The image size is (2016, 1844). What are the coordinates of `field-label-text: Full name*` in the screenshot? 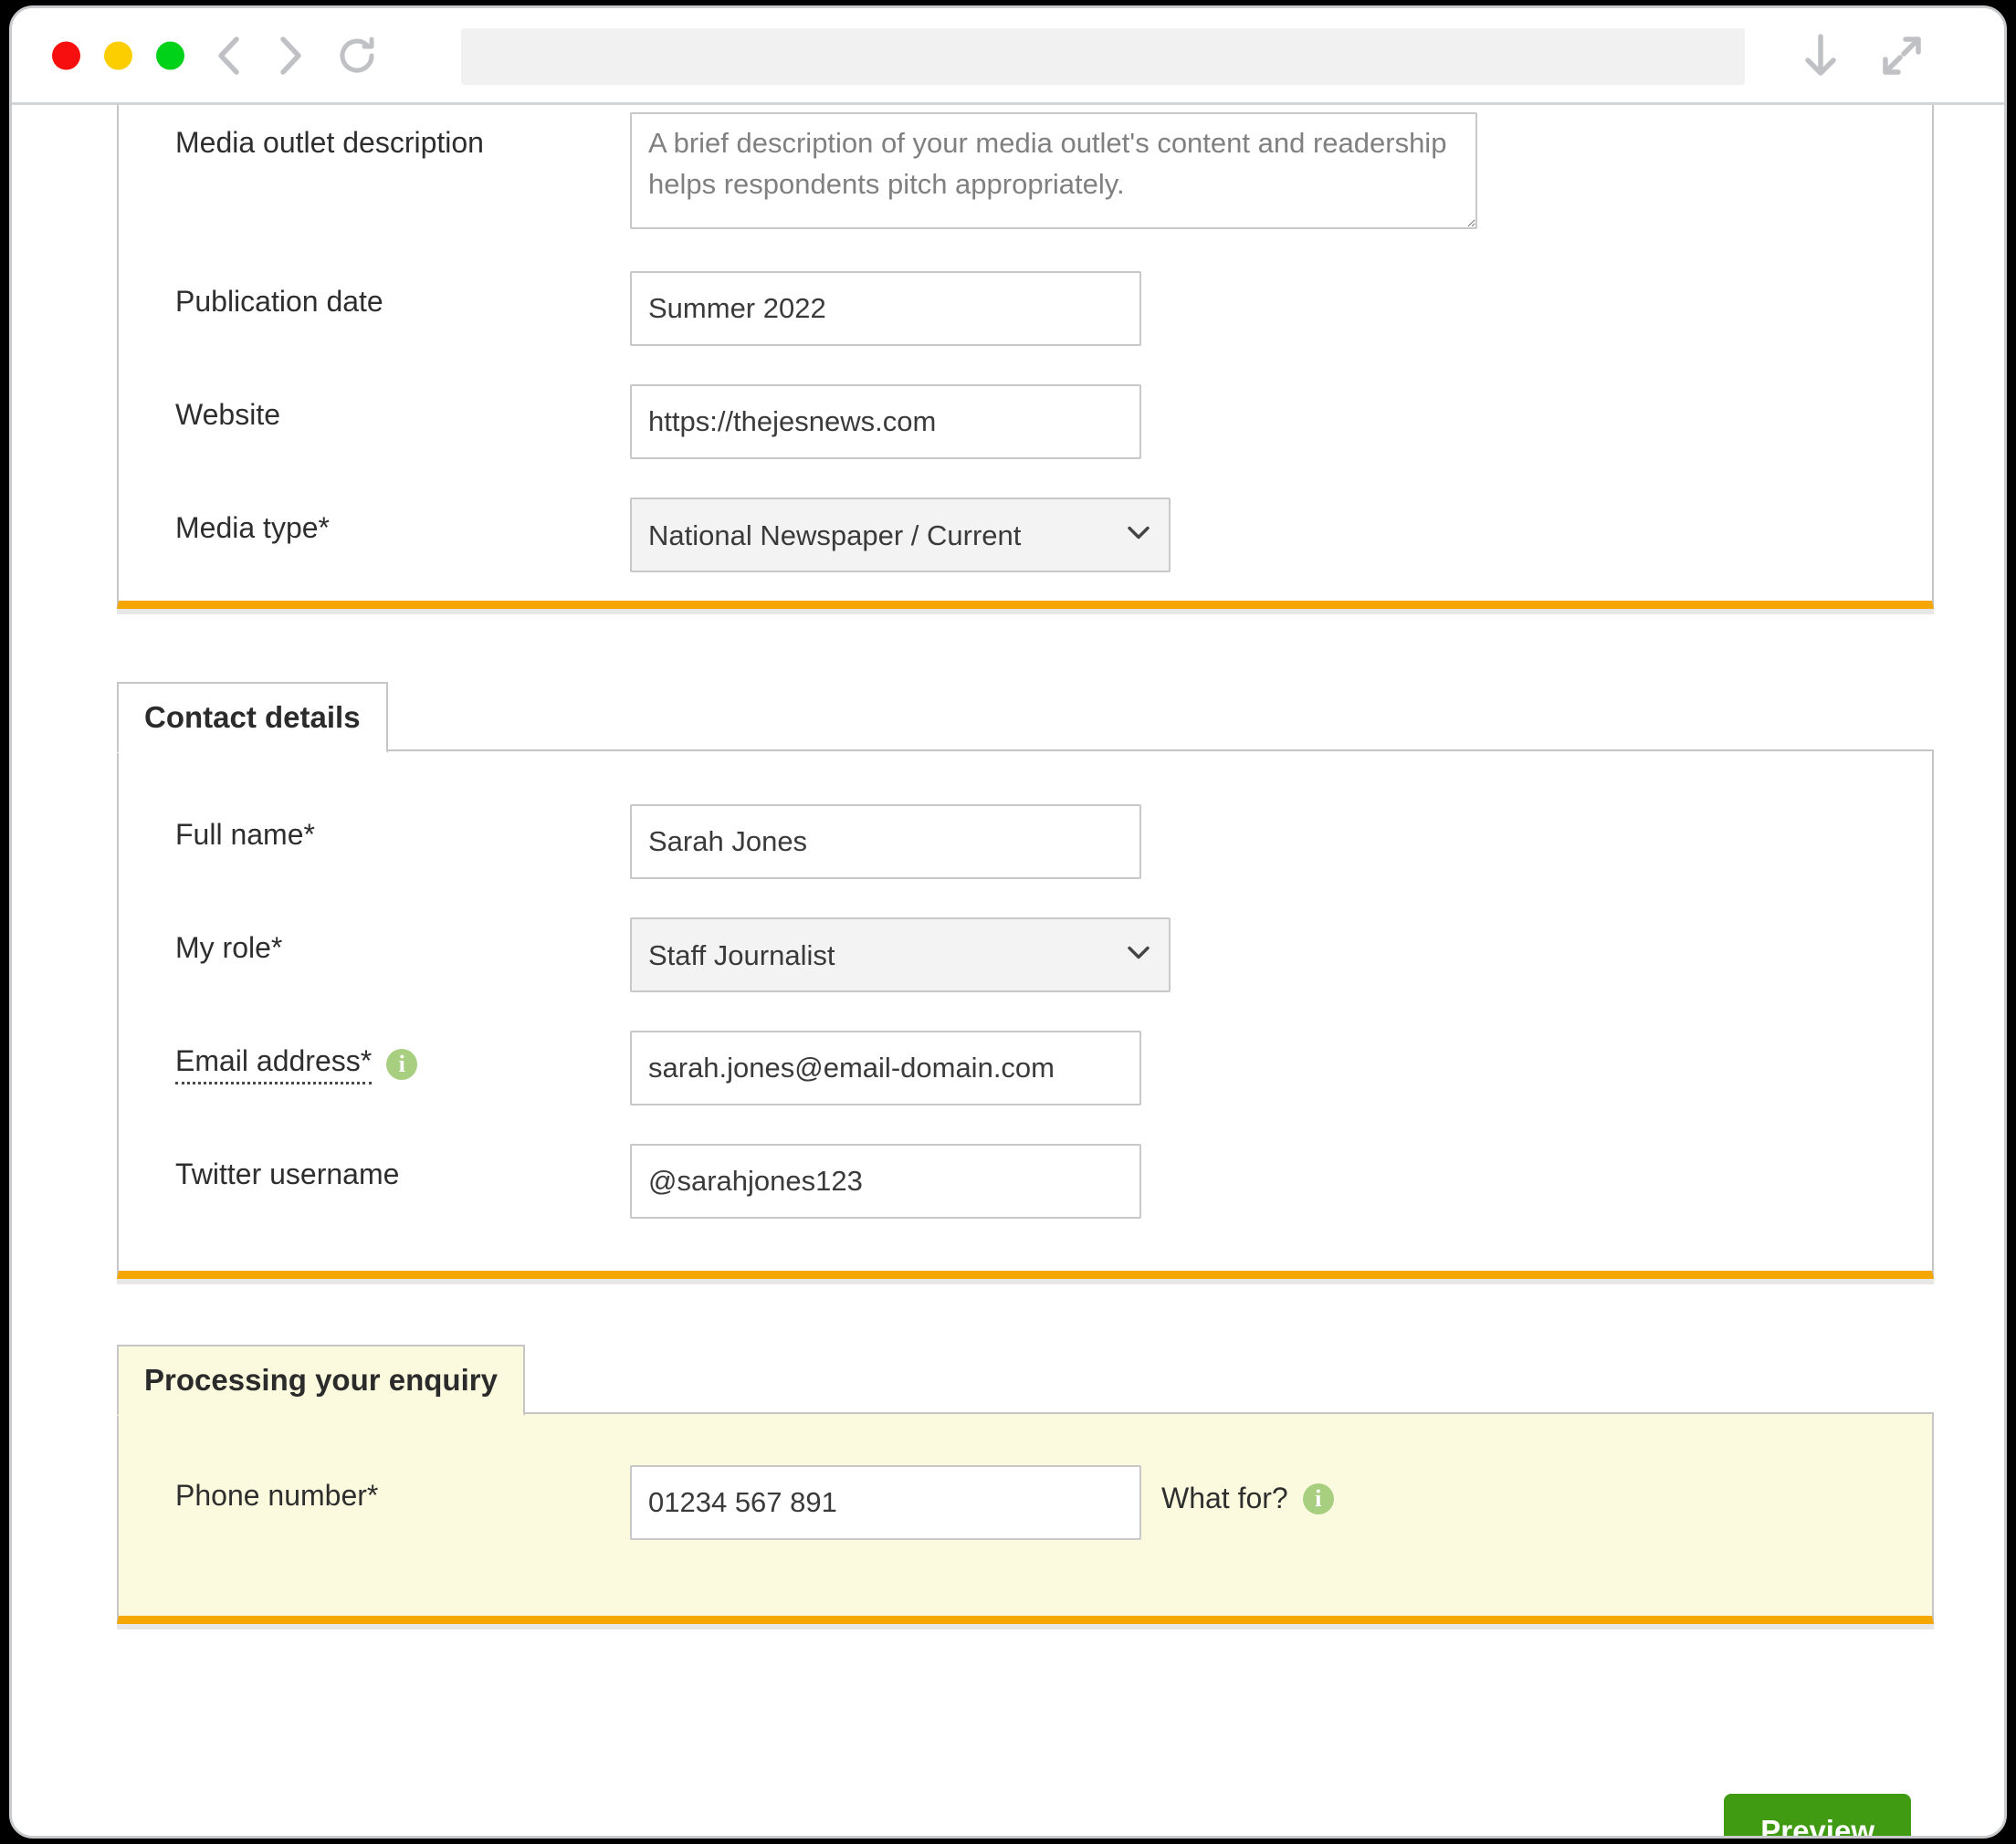 It's located at (245, 835).